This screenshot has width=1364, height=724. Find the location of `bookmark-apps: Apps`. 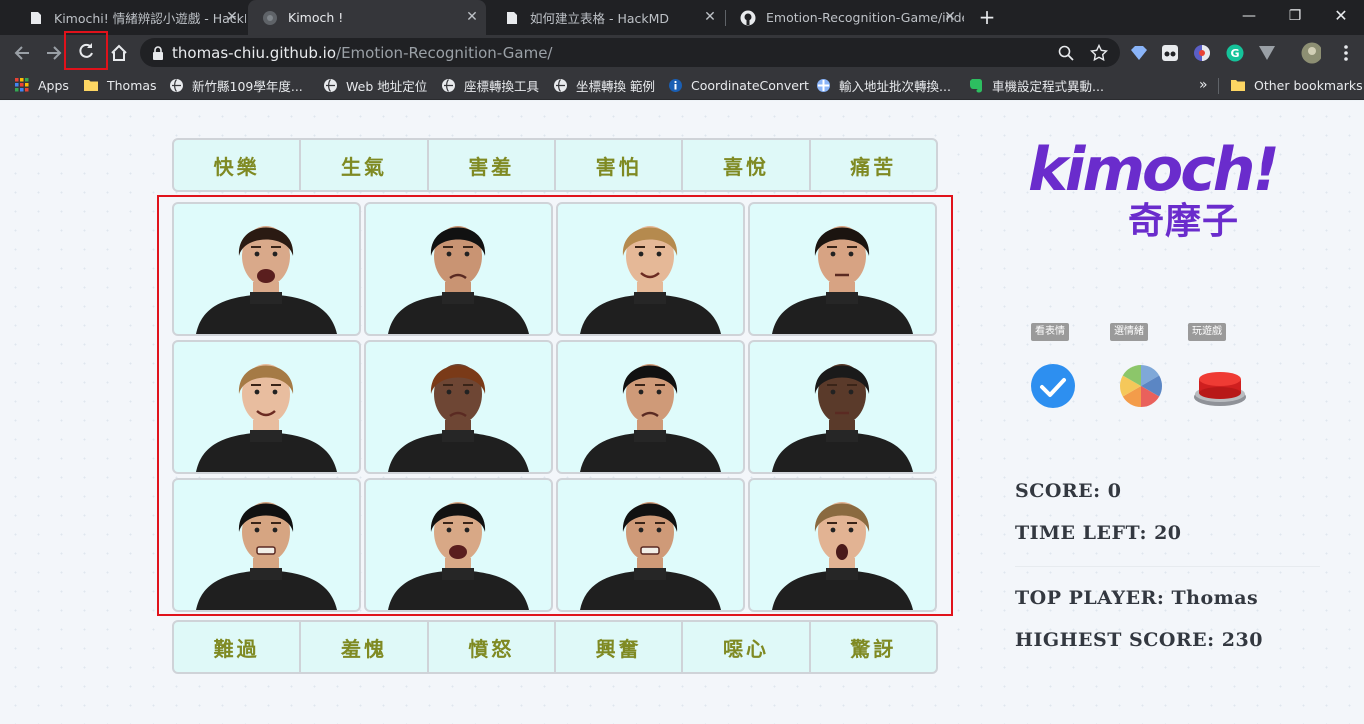

bookmark-apps: Apps is located at coordinates (41, 85).